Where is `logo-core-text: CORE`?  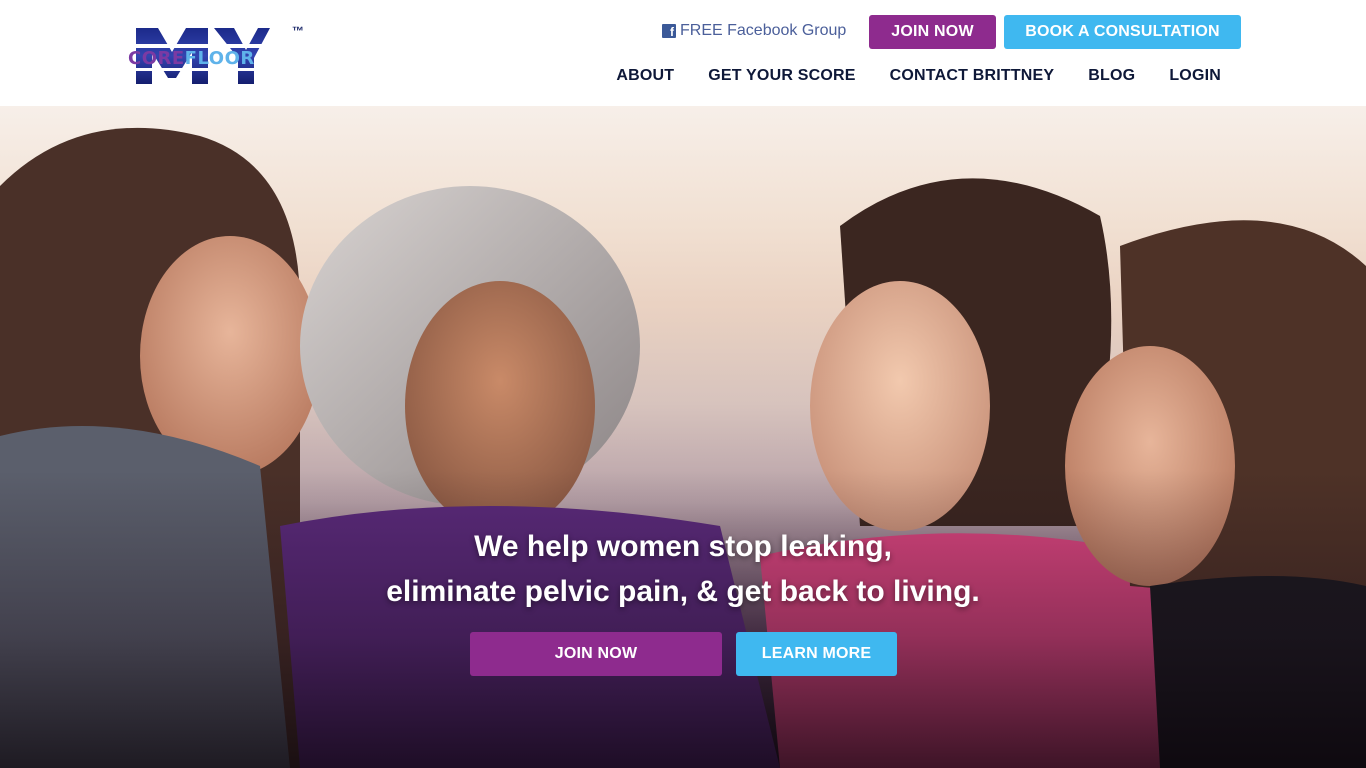 logo-core-text: CORE is located at coordinates (156, 58).